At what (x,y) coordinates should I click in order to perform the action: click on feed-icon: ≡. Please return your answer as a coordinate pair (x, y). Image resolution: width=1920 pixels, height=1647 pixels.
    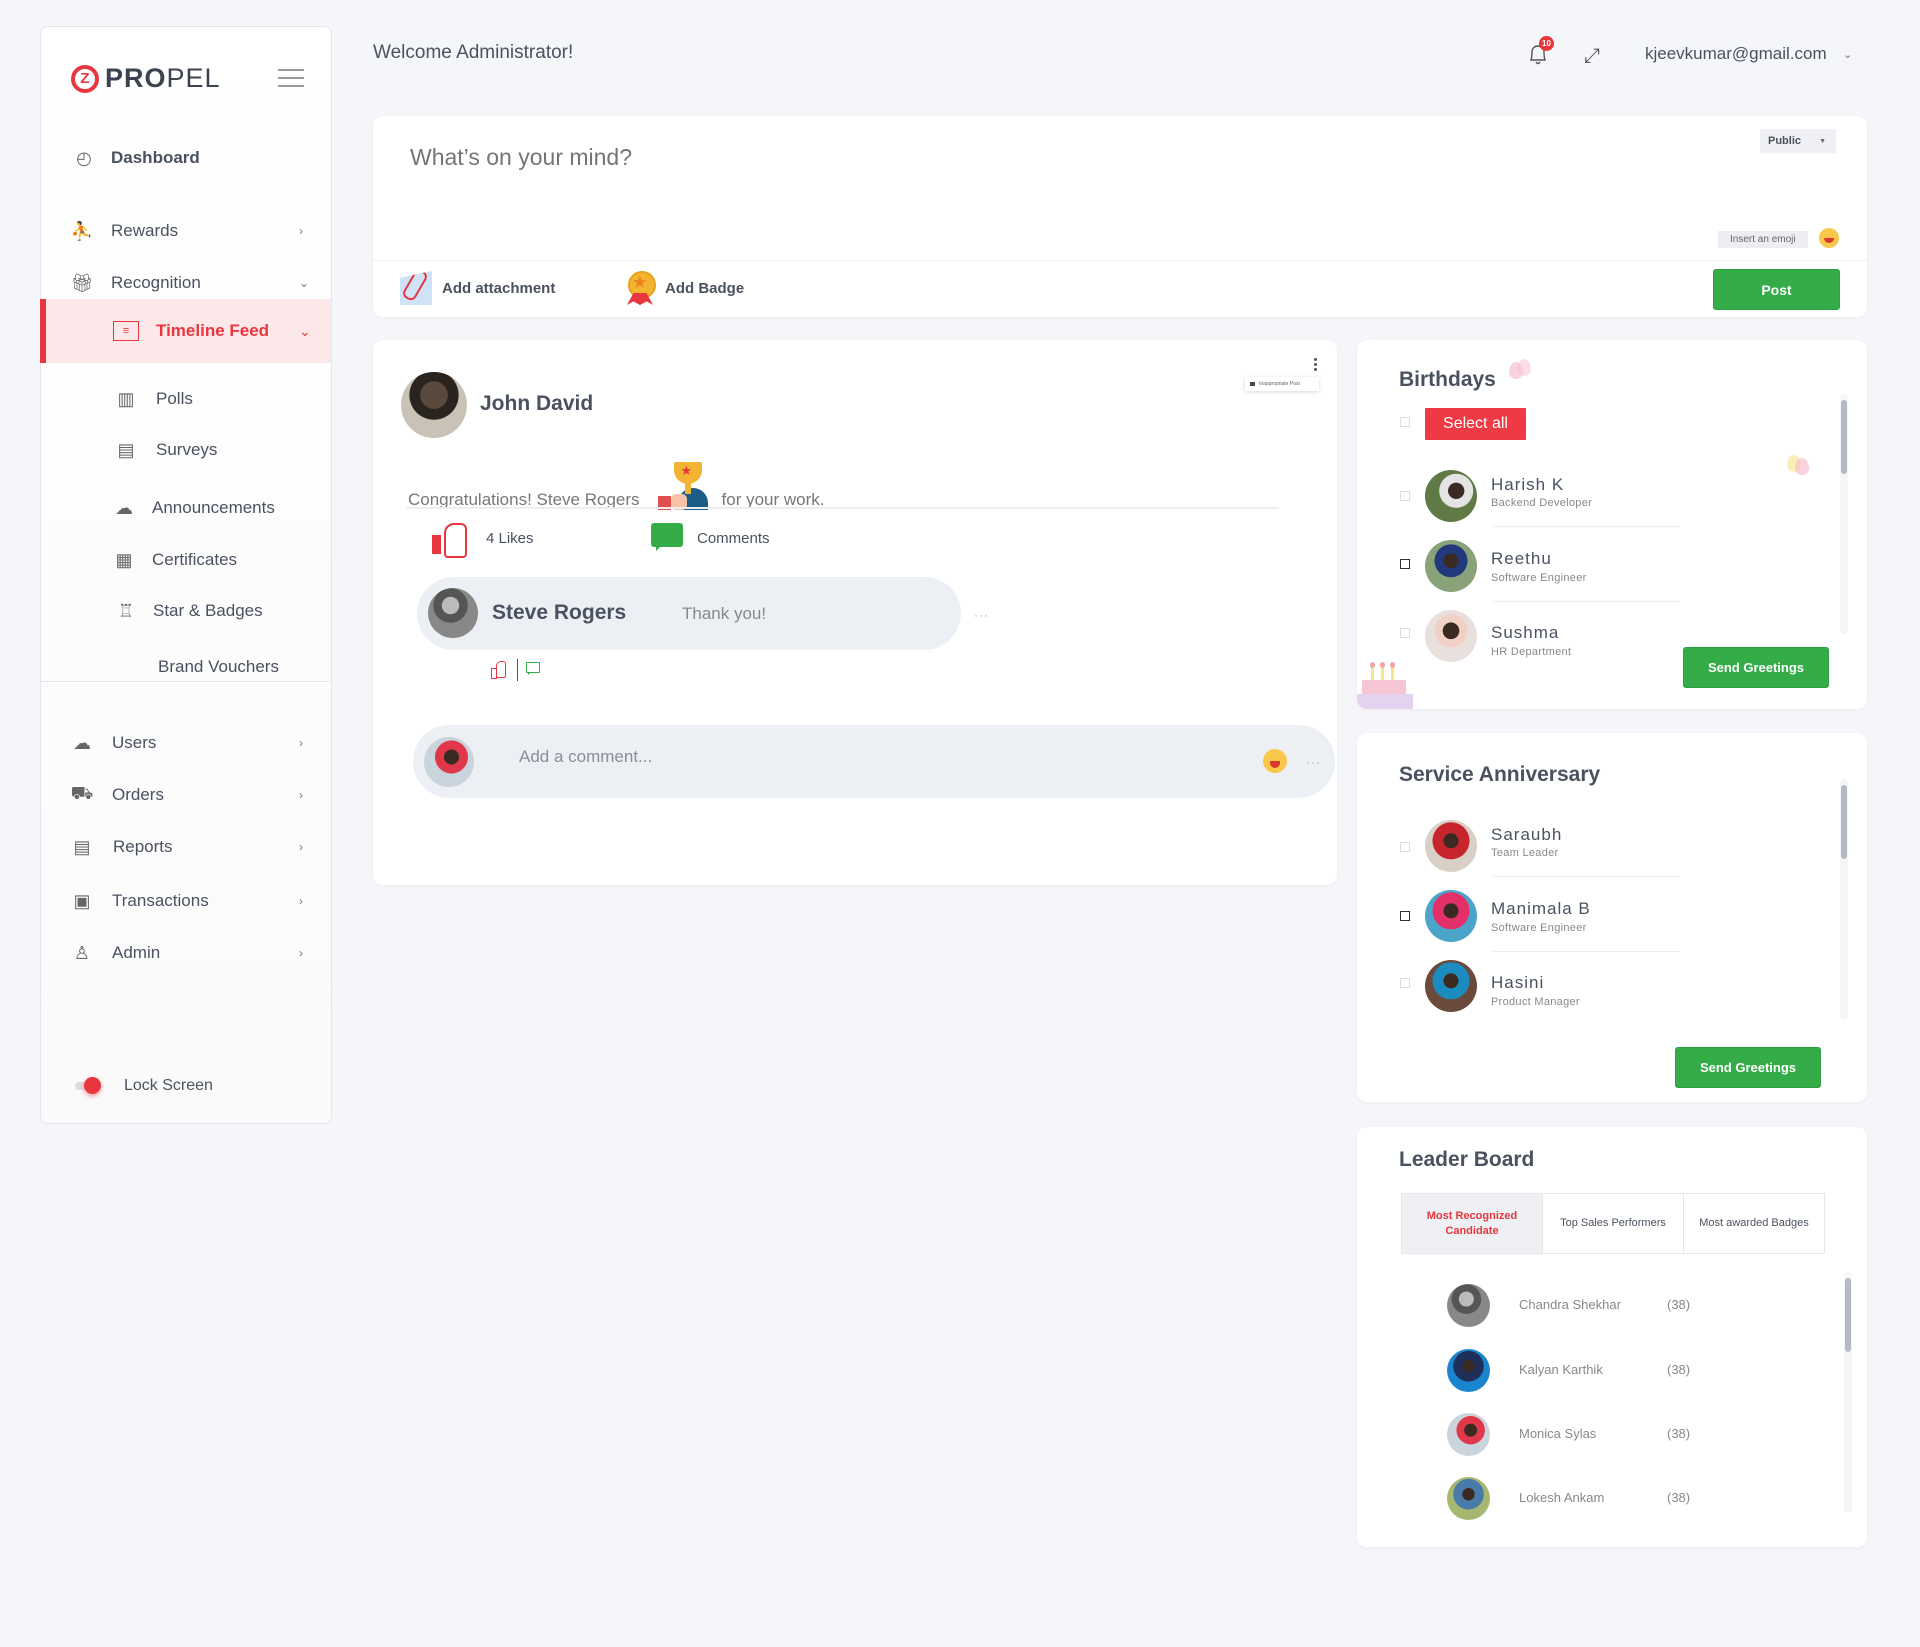
    Looking at the image, I should click on (126, 331).